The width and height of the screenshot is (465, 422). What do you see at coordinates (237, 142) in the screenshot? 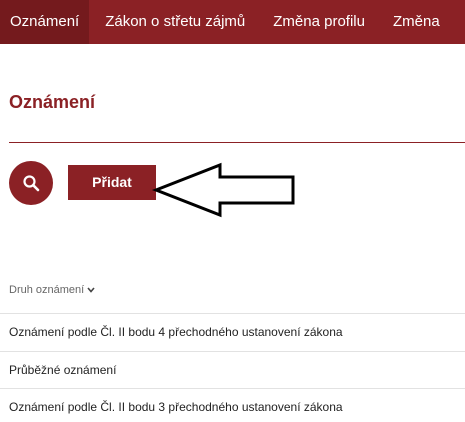
I see `title-divider` at bounding box center [237, 142].